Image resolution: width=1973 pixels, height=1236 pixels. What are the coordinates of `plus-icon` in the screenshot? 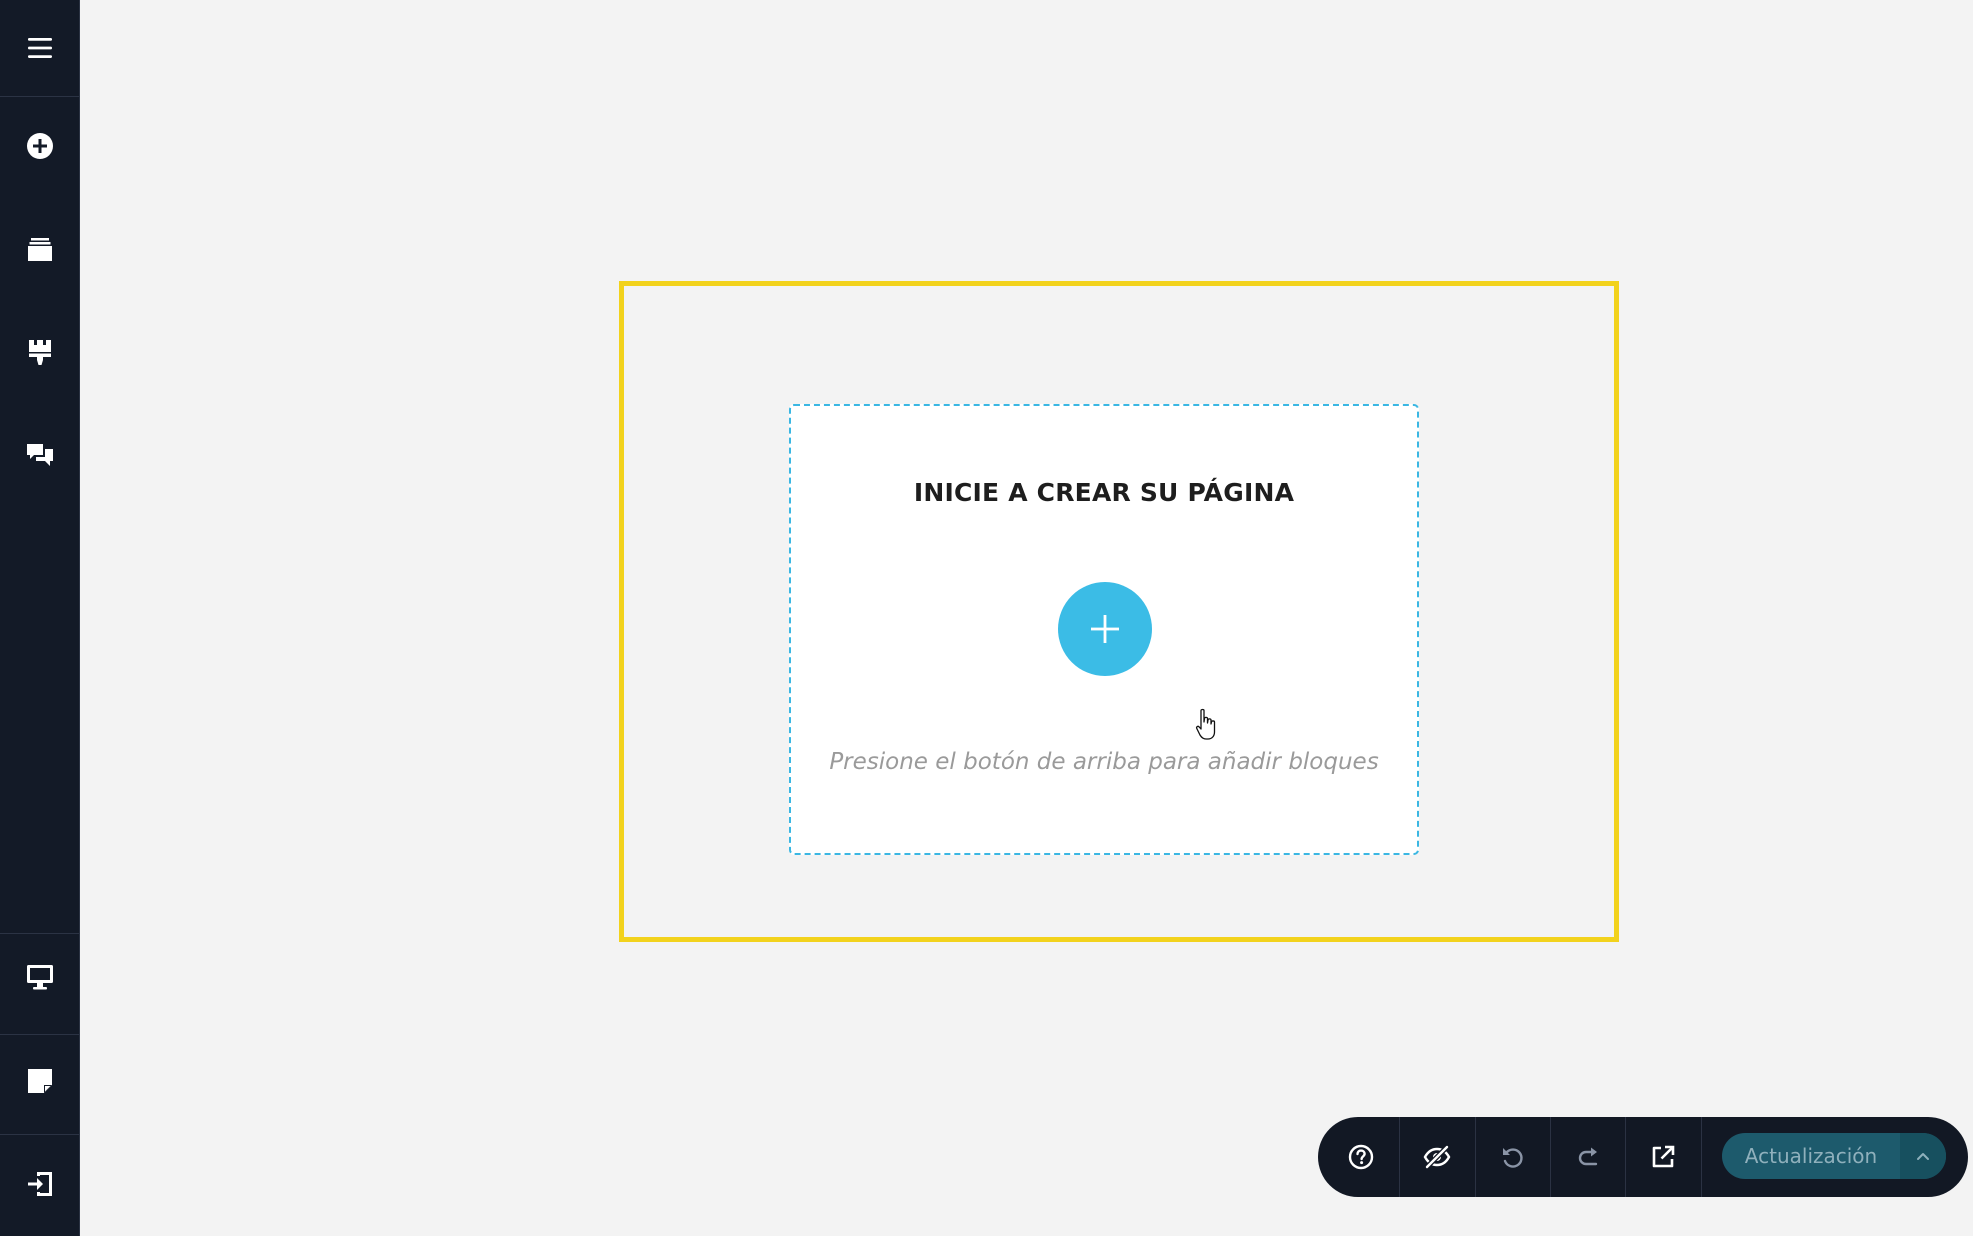 It's located at (1105, 629).